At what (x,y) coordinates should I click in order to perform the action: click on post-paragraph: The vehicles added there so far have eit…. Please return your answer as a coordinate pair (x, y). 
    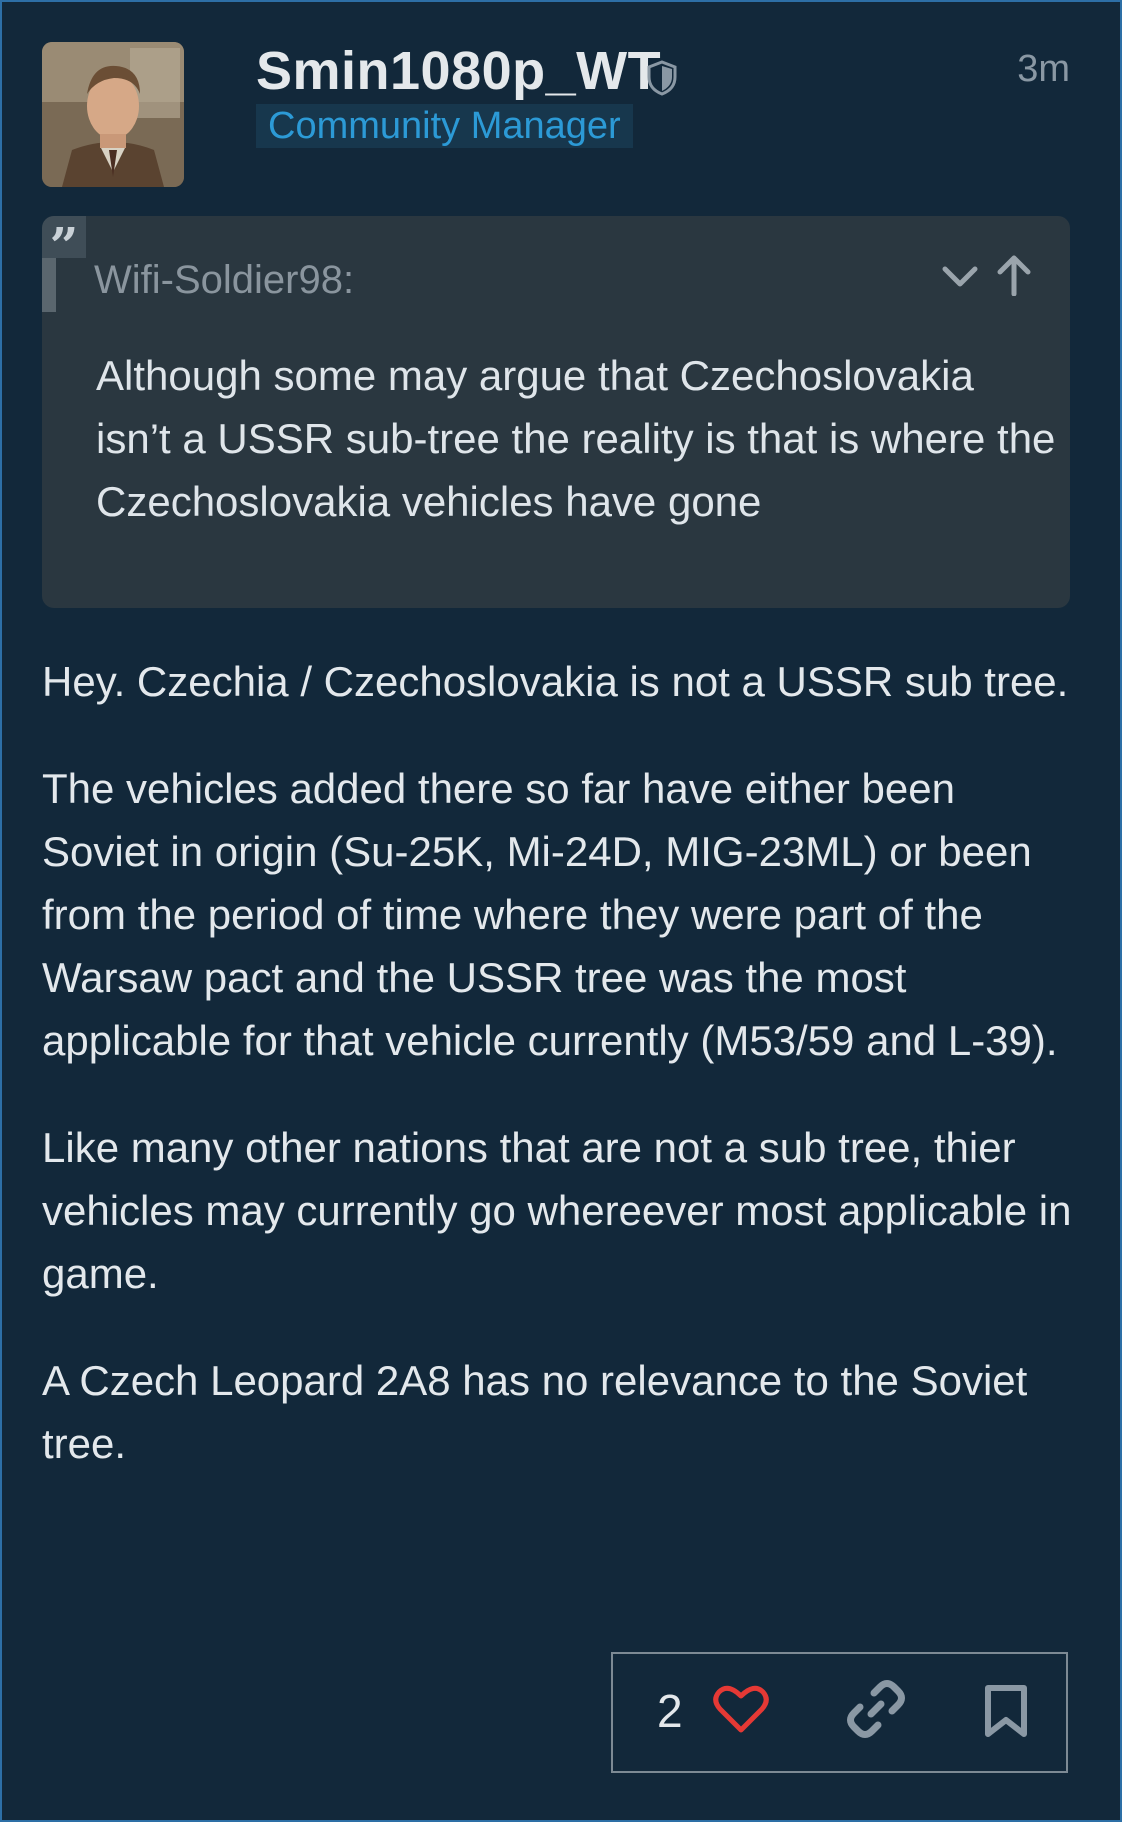
    Looking at the image, I should click on (550, 914).